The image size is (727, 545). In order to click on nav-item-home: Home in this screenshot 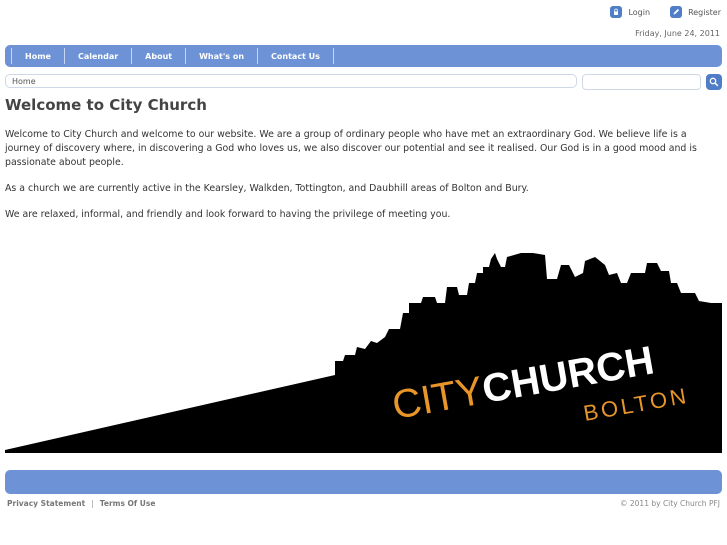, I will do `click(37, 56)`.